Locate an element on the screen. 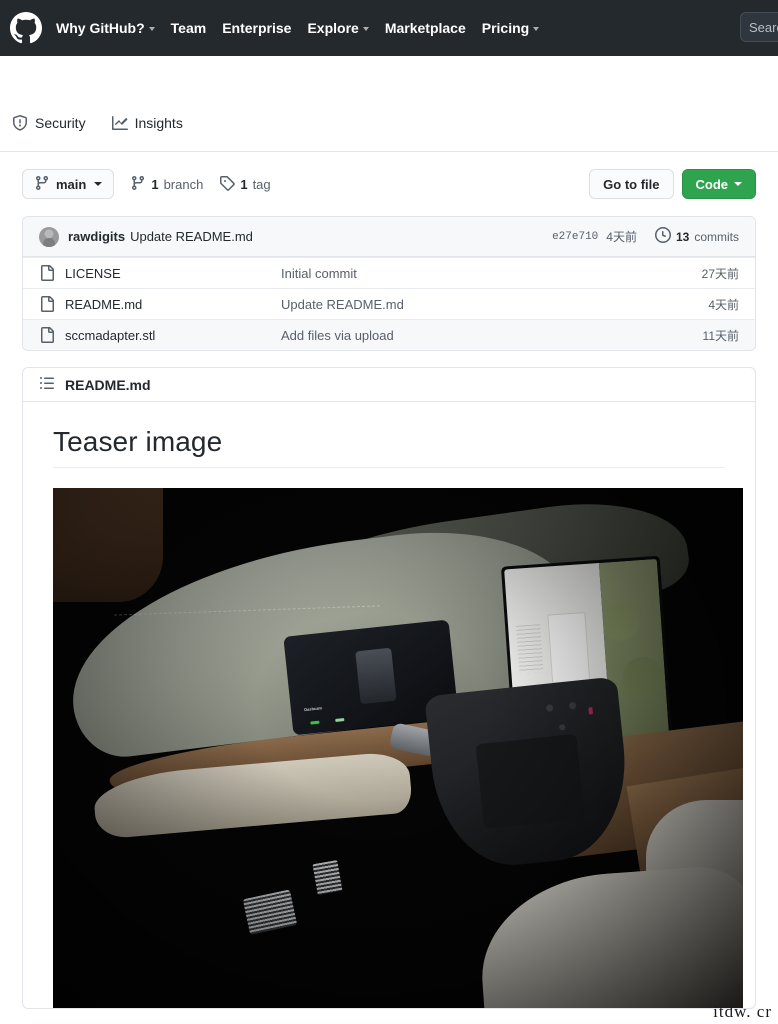 The height and width of the screenshot is (1024, 778). commit-author: rawdigits is located at coordinates (96, 236).